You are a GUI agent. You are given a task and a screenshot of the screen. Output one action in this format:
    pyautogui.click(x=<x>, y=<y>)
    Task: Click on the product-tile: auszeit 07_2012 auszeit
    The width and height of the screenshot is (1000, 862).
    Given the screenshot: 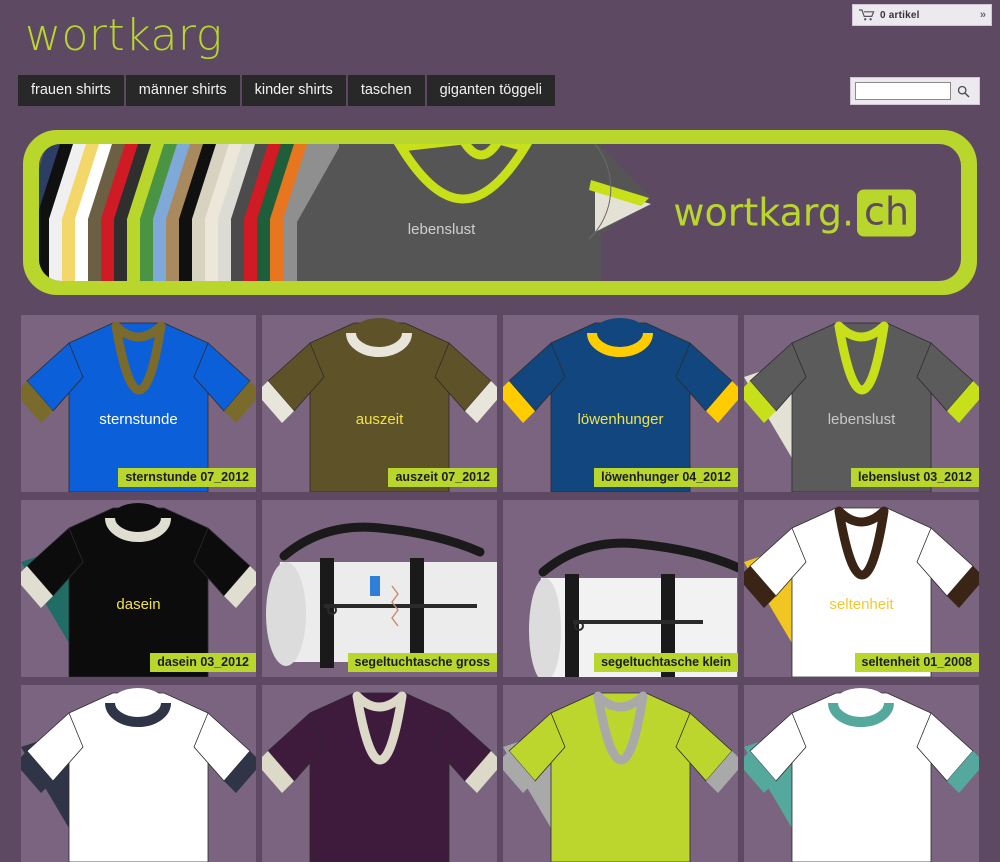 What is the action you would take?
    pyautogui.click(x=379, y=403)
    